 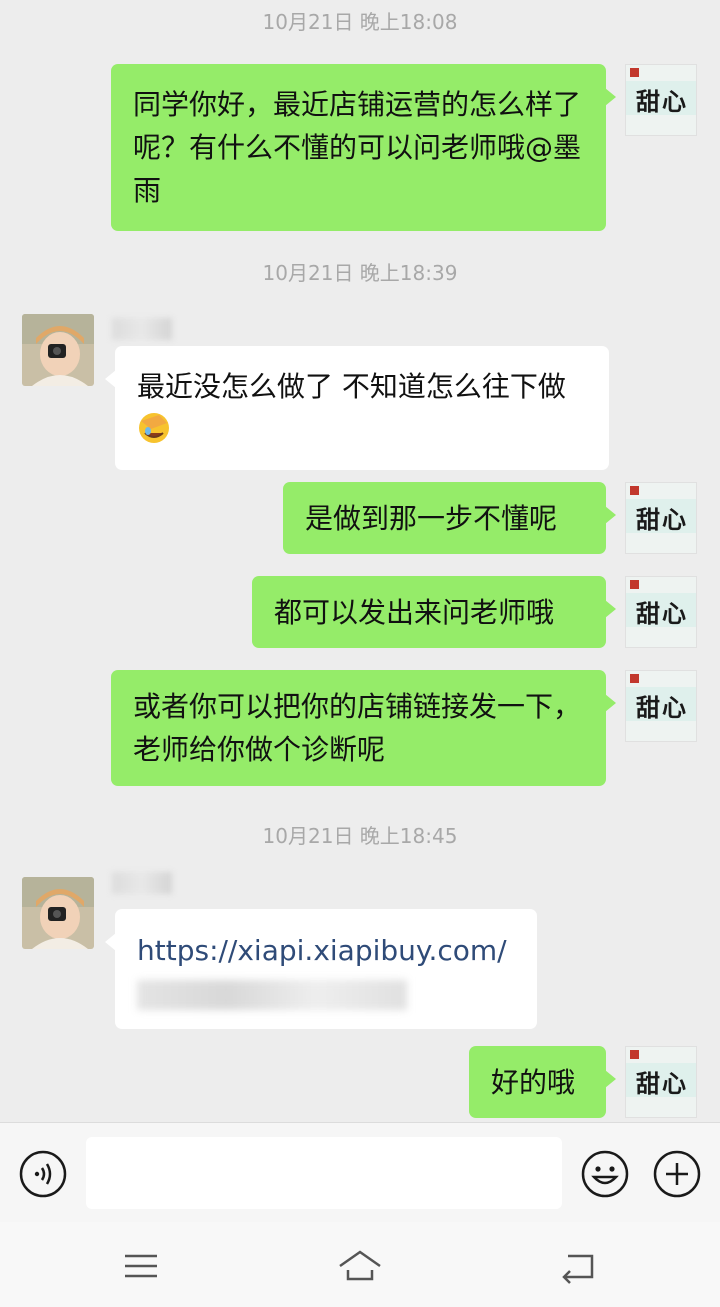 I want to click on message-bubble-outgoing: 好的哦, so click(x=542, y=1082).